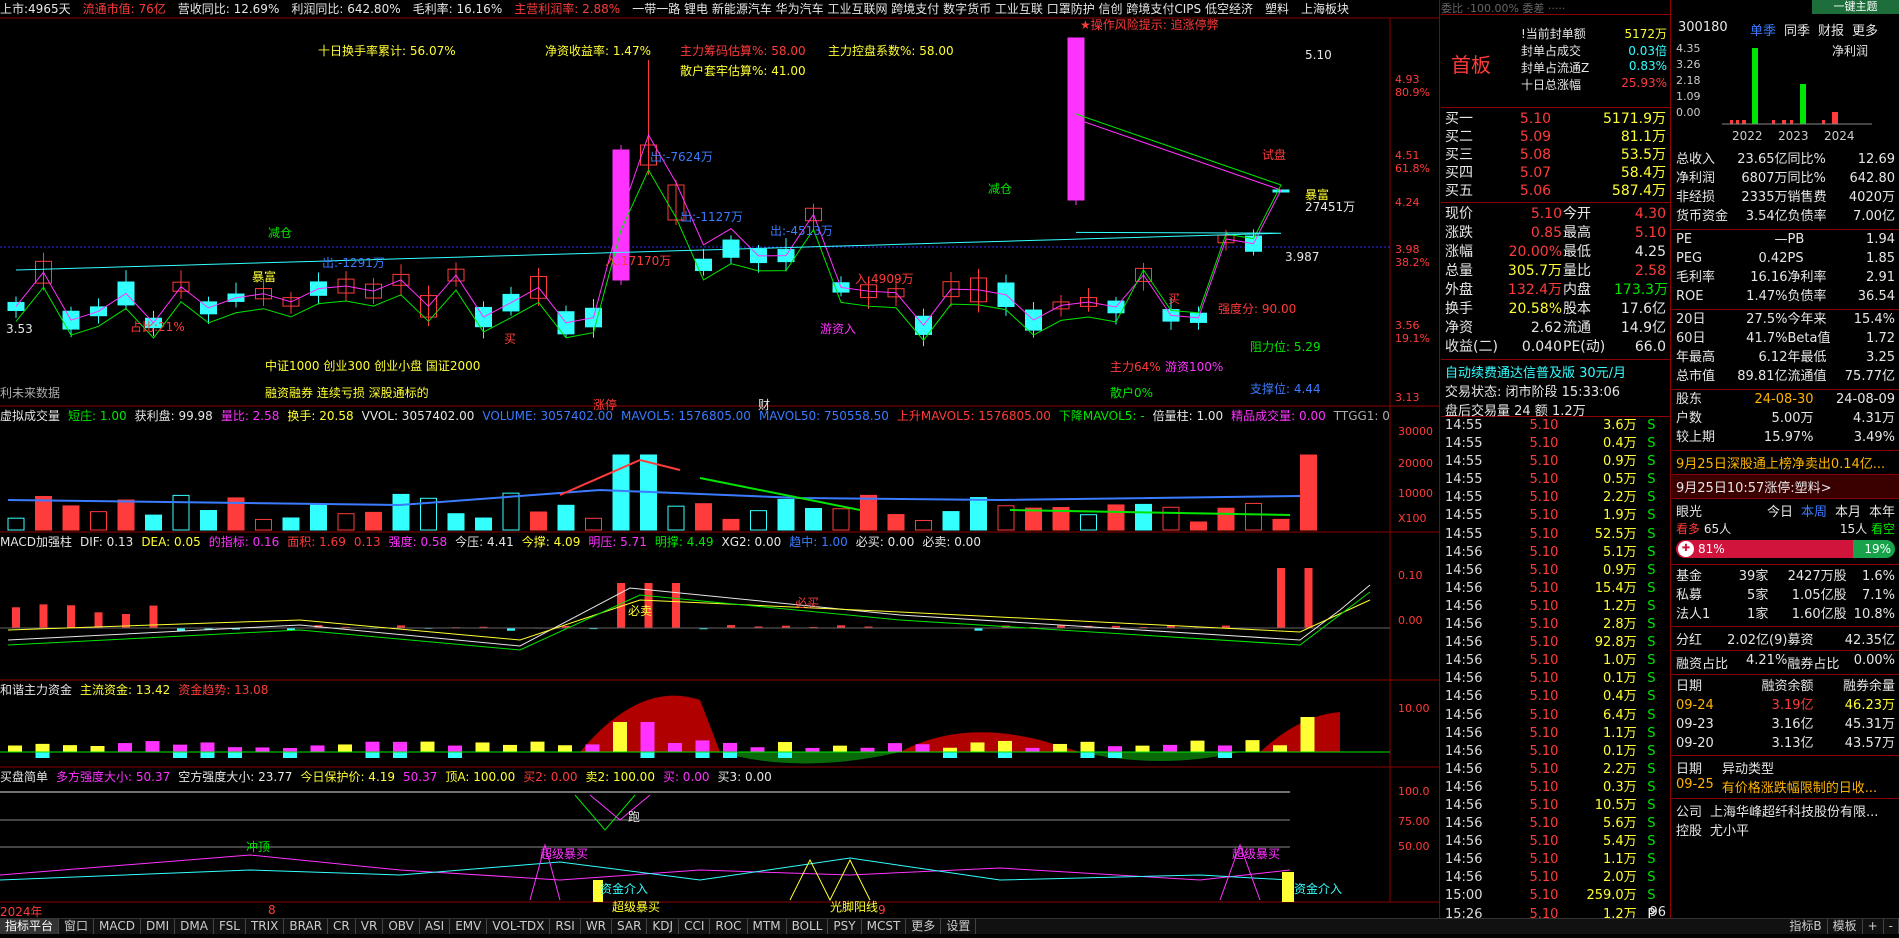 The image size is (1899, 938). What do you see at coordinates (689, 620) in the screenshot?
I see `dea-line` at bounding box center [689, 620].